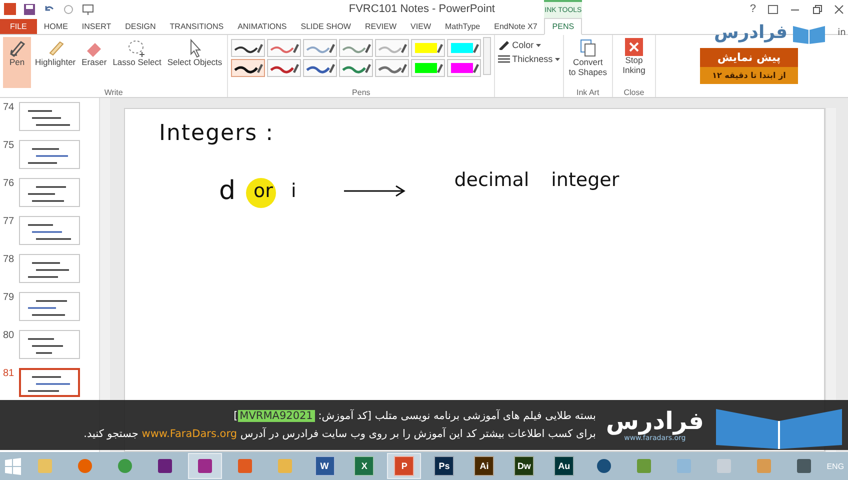 The image size is (848, 480). What do you see at coordinates (9, 107) in the screenshot?
I see `slide-number: 74` at bounding box center [9, 107].